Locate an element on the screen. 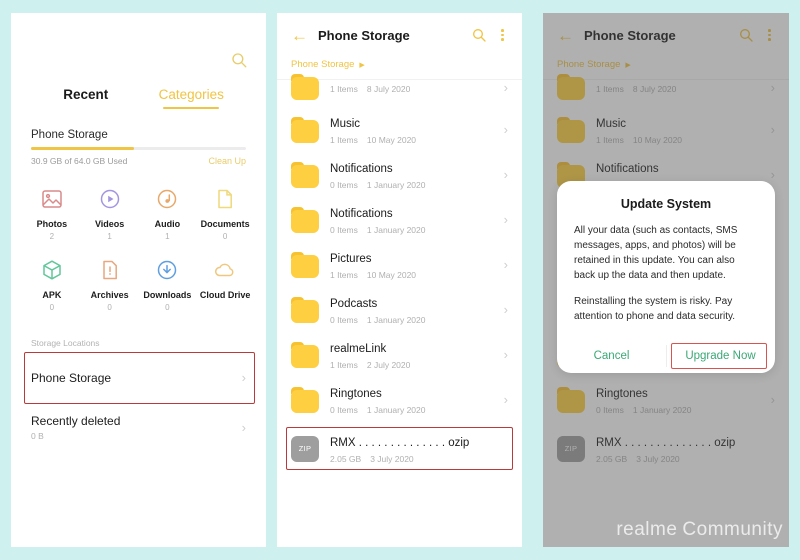 The height and width of the screenshot is (560, 800). category-archives: Archives 0 is located at coordinates (110, 283).